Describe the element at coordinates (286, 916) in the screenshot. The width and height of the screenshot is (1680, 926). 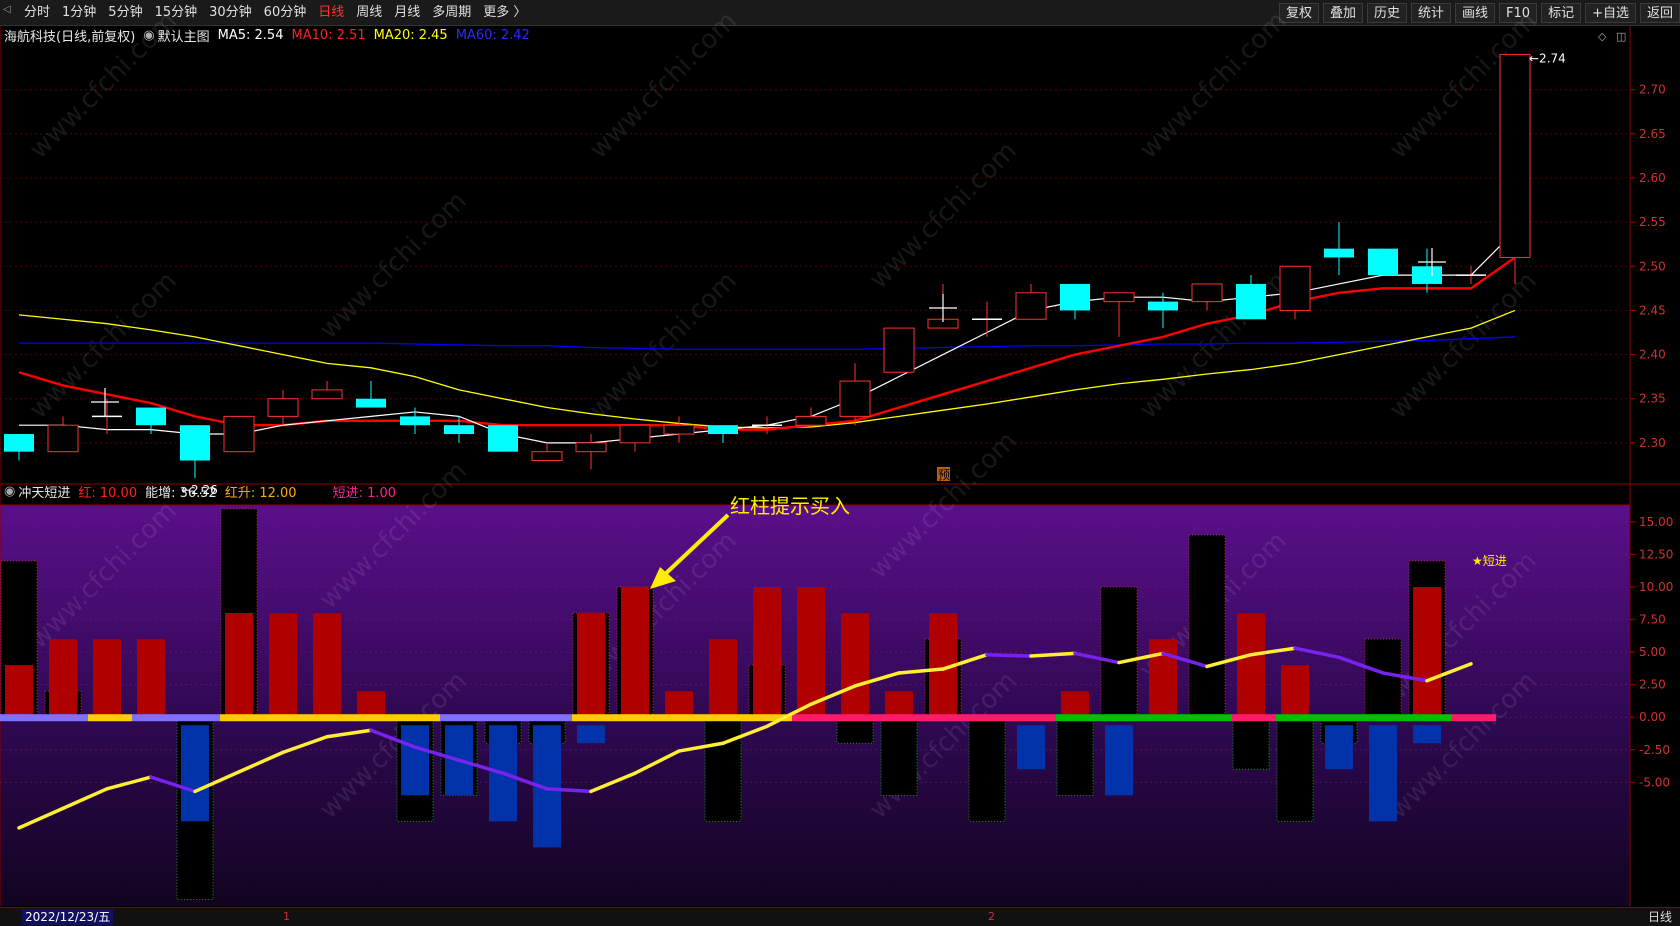
I see `axis-mark-1: 1` at that location.